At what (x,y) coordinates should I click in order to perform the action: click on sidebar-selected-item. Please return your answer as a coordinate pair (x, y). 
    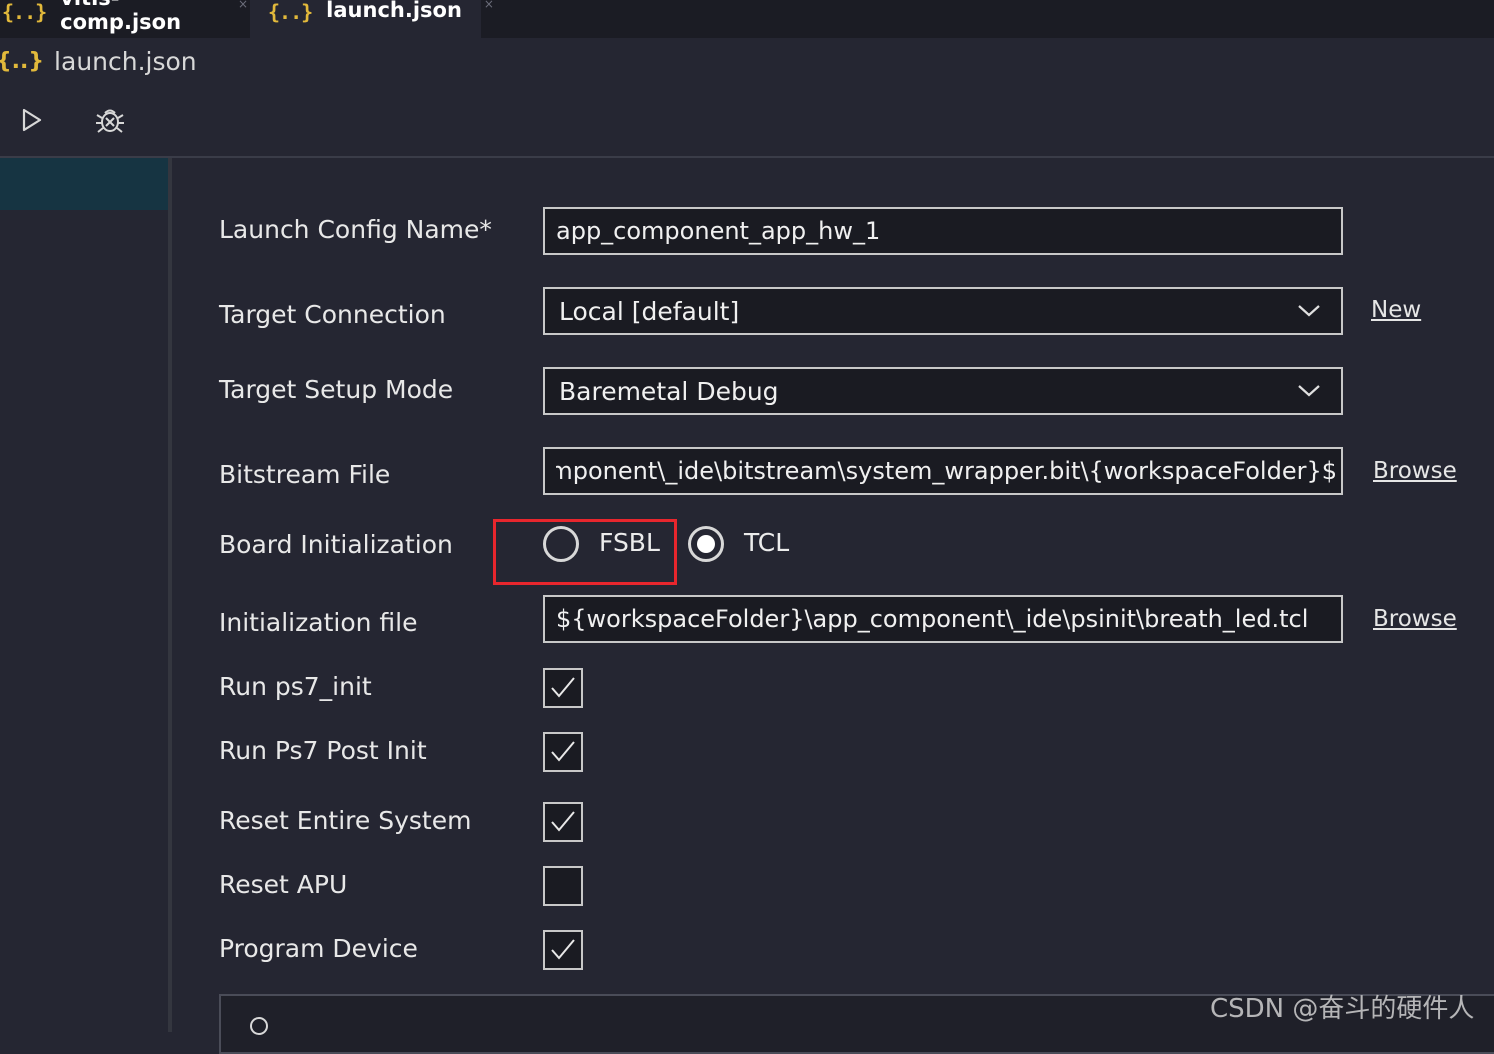
    Looking at the image, I should click on (84, 184).